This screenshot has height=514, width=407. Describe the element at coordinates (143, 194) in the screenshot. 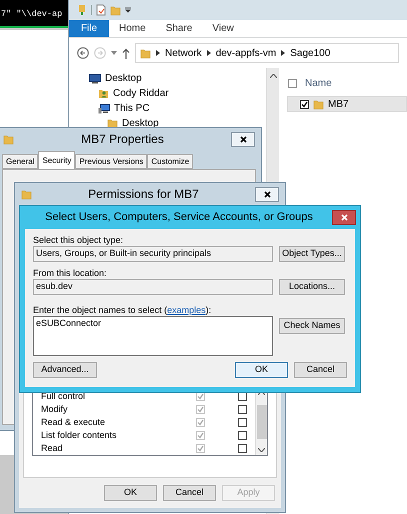

I see `window-title: Permissions for MB7` at that location.